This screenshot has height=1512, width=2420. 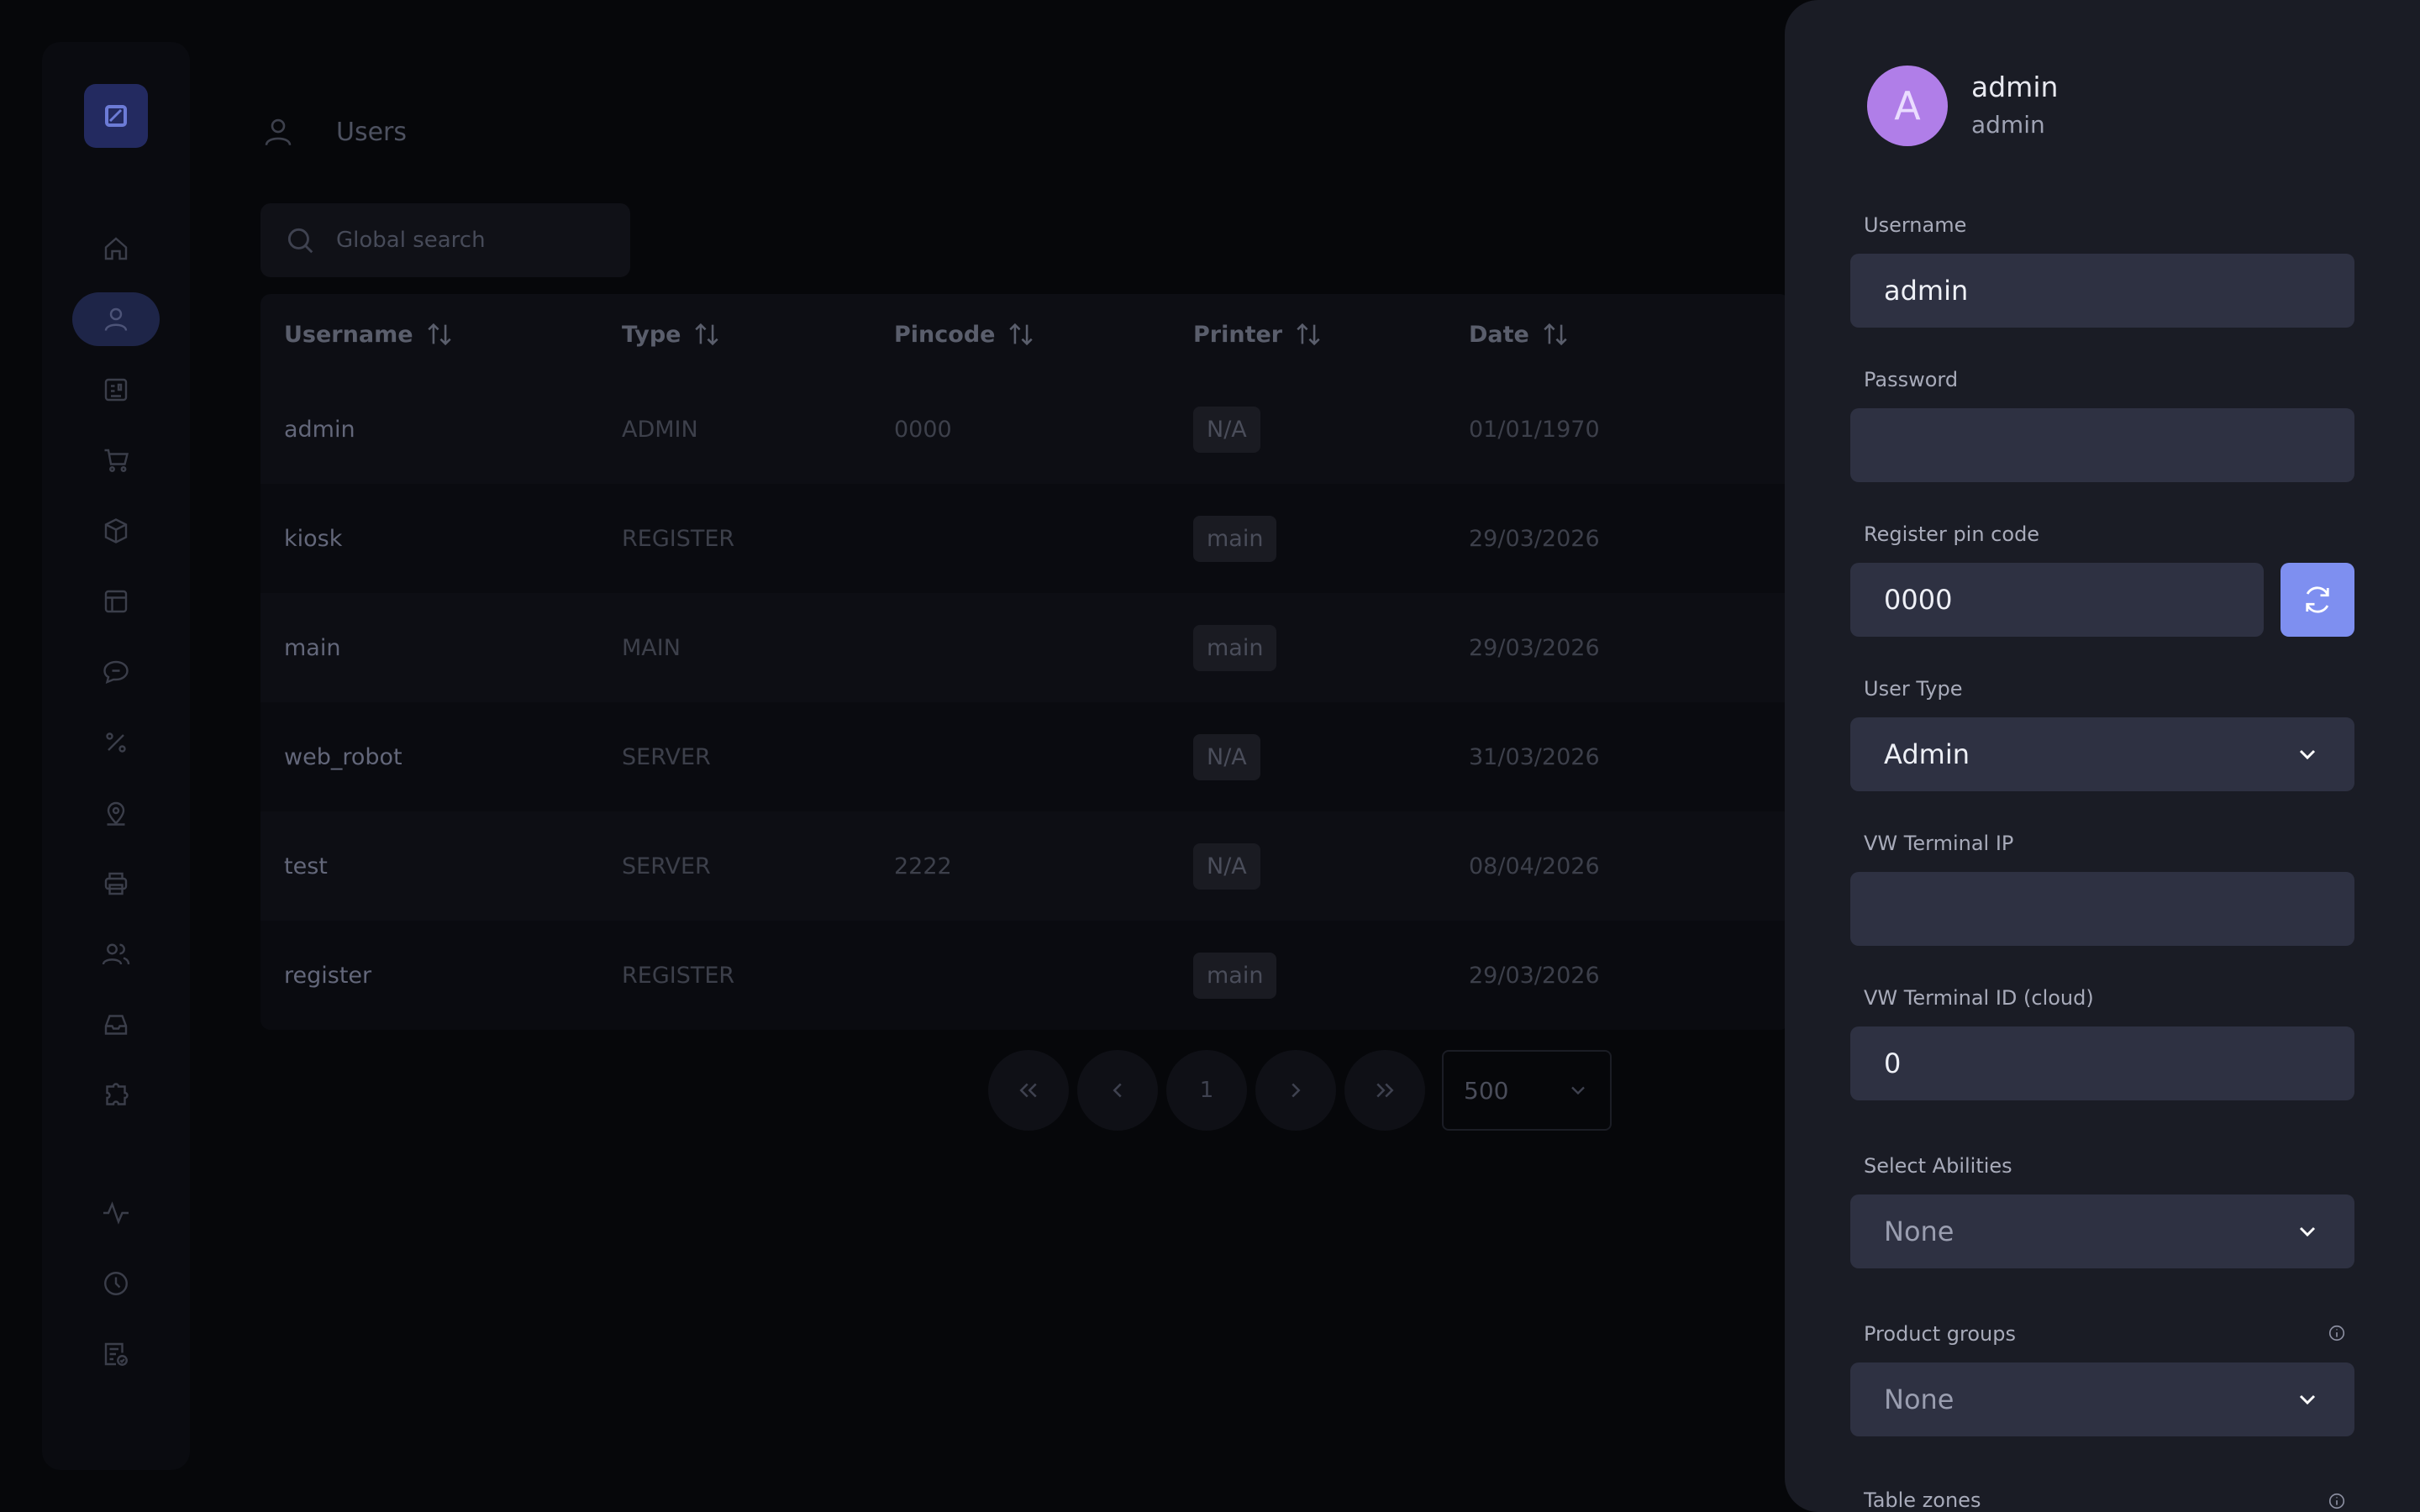 What do you see at coordinates (313, 647) in the screenshot?
I see `cell-username: main` at bounding box center [313, 647].